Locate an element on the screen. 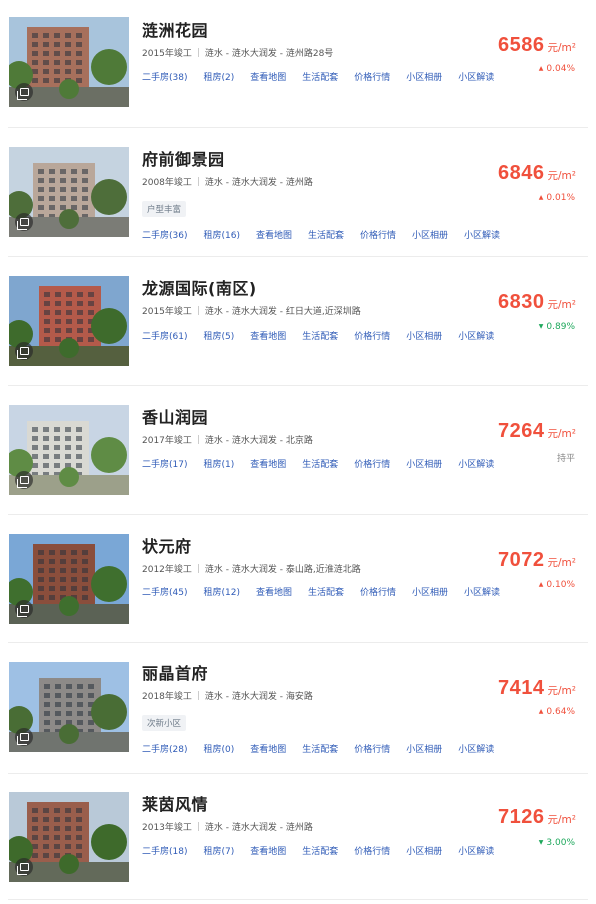 The image size is (596, 904). community-location: 涟水 - 涟水大润发 - 泰山路,近淮涟北路 is located at coordinates (282, 570).